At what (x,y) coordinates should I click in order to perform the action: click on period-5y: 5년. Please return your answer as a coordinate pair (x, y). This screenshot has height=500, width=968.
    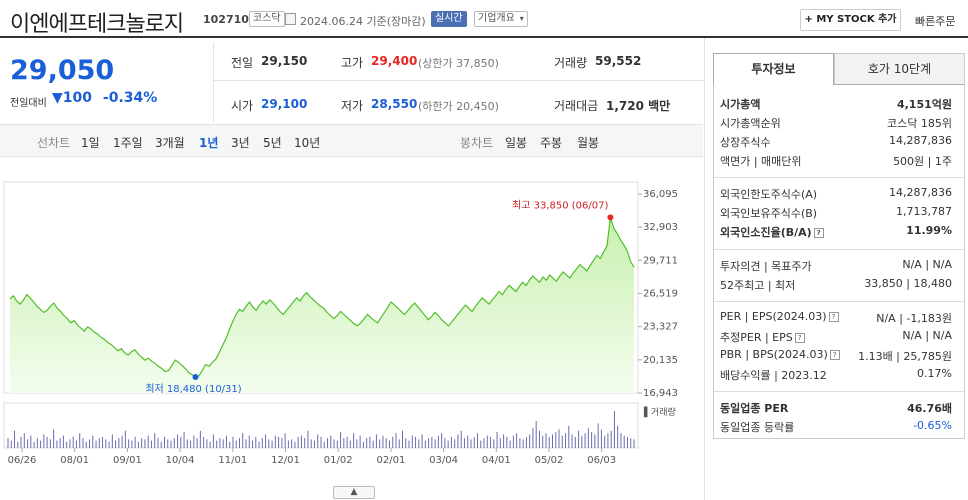
    Looking at the image, I should click on (272, 142).